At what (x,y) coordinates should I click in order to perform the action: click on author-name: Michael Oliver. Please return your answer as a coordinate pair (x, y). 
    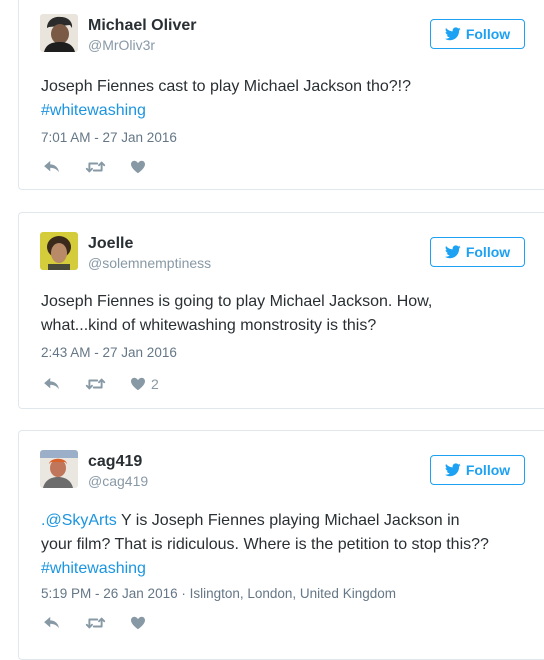
    Looking at the image, I should click on (142, 26).